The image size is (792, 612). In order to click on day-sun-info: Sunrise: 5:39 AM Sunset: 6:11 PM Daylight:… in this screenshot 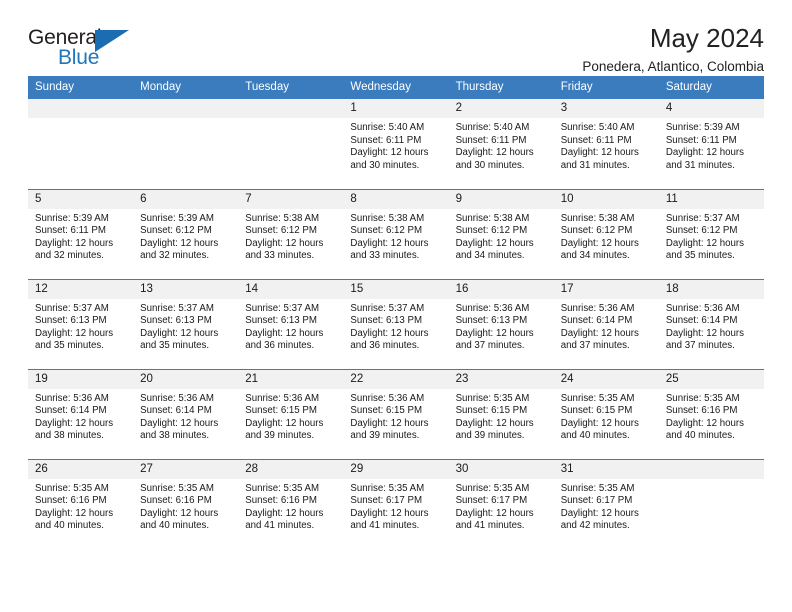, I will do `click(80, 236)`.